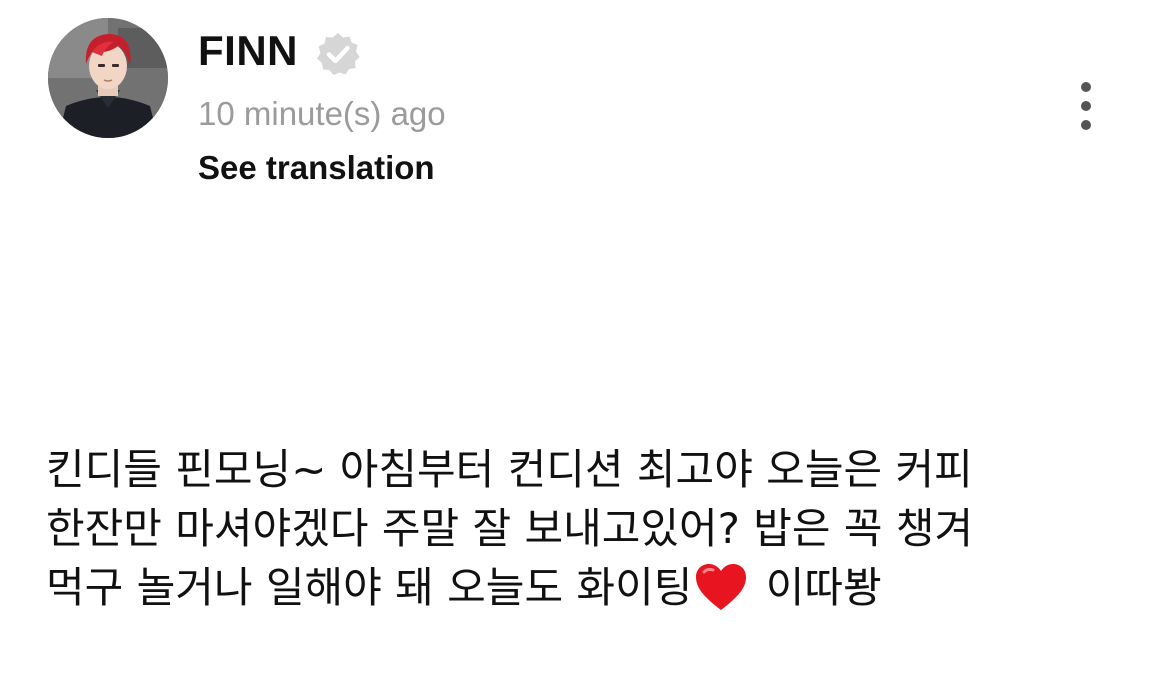 Image resolution: width=1169 pixels, height=697 pixels. I want to click on post-body-line: 한잔만 마셔야겠다 주말 잘 보내고있어? 밥은 꼭 챙겨, so click(510, 528).